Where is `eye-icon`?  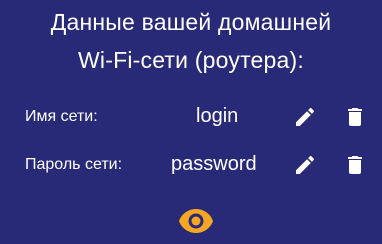
eye-icon is located at coordinates (196, 221).